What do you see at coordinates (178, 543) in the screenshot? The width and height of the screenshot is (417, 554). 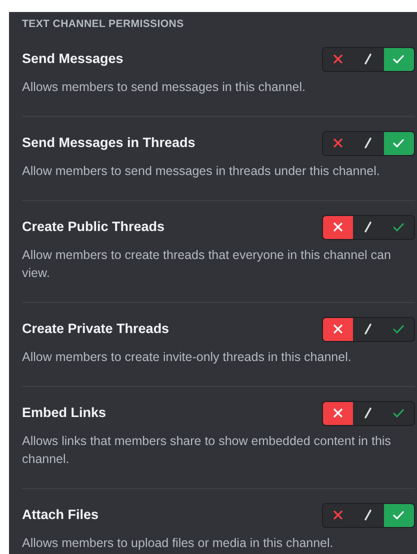 I see `permission-description: Allows members to upload files or media in this channel.` at bounding box center [178, 543].